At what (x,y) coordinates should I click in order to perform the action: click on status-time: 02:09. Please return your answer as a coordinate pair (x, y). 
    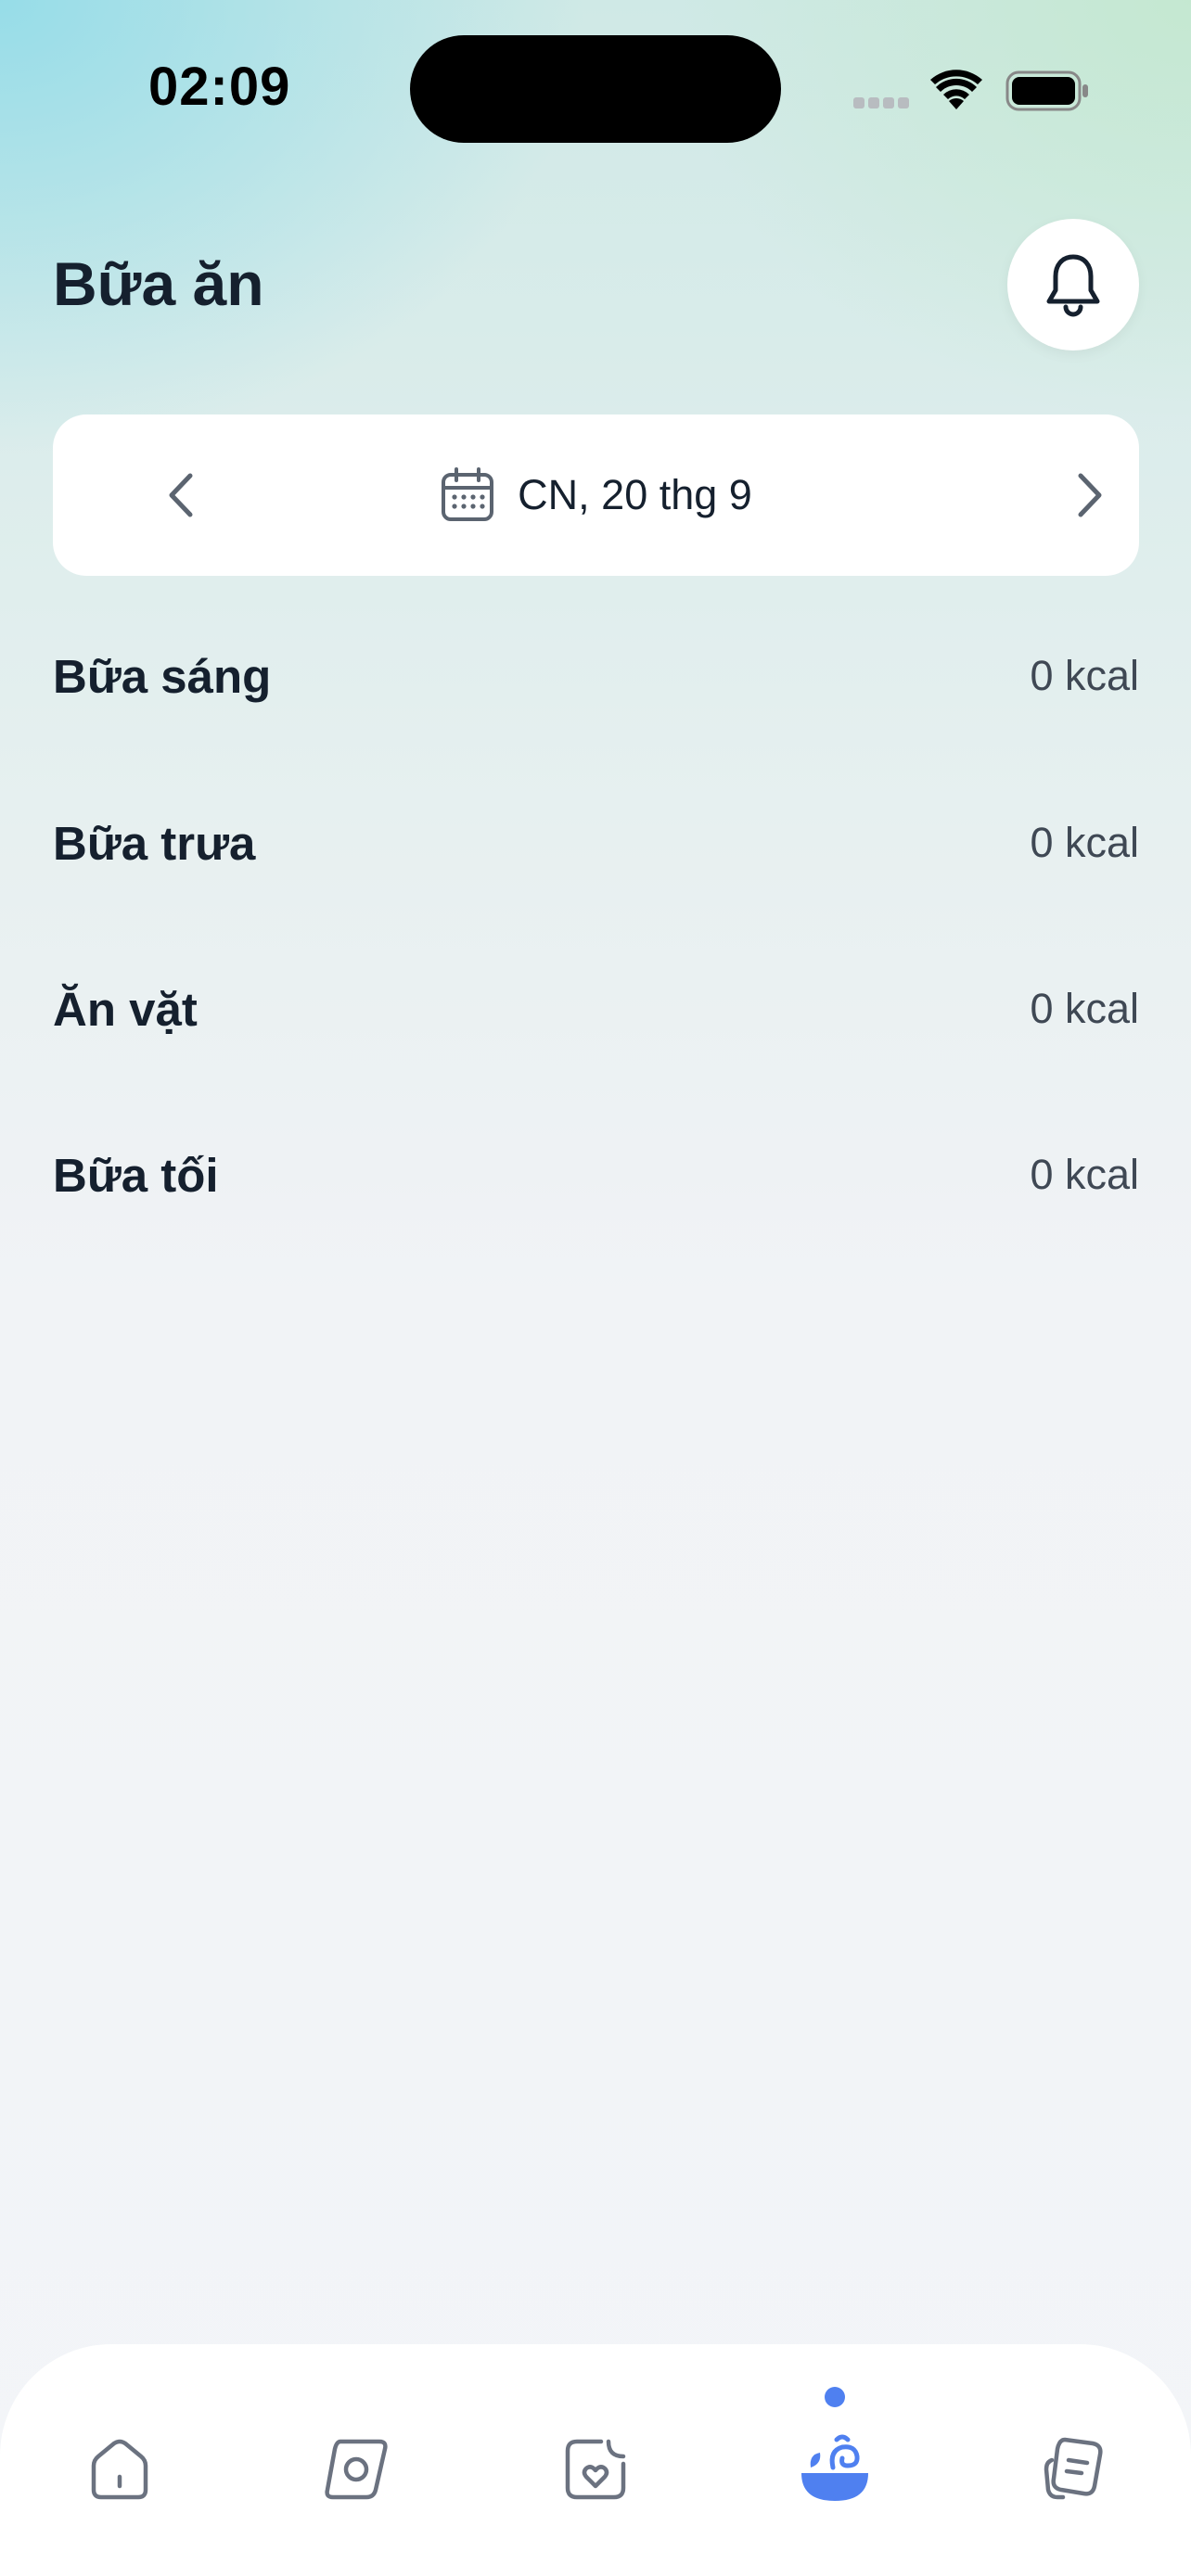
    Looking at the image, I should click on (219, 87).